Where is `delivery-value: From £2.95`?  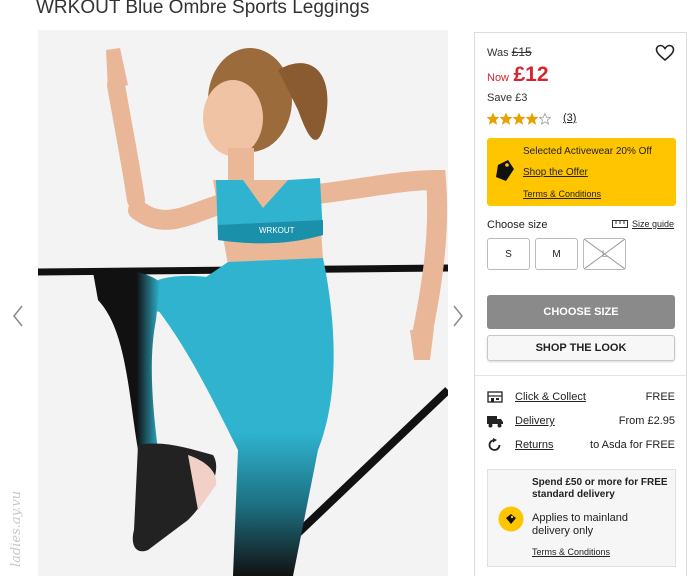
delivery-value: From £2.95 is located at coordinates (646, 421).